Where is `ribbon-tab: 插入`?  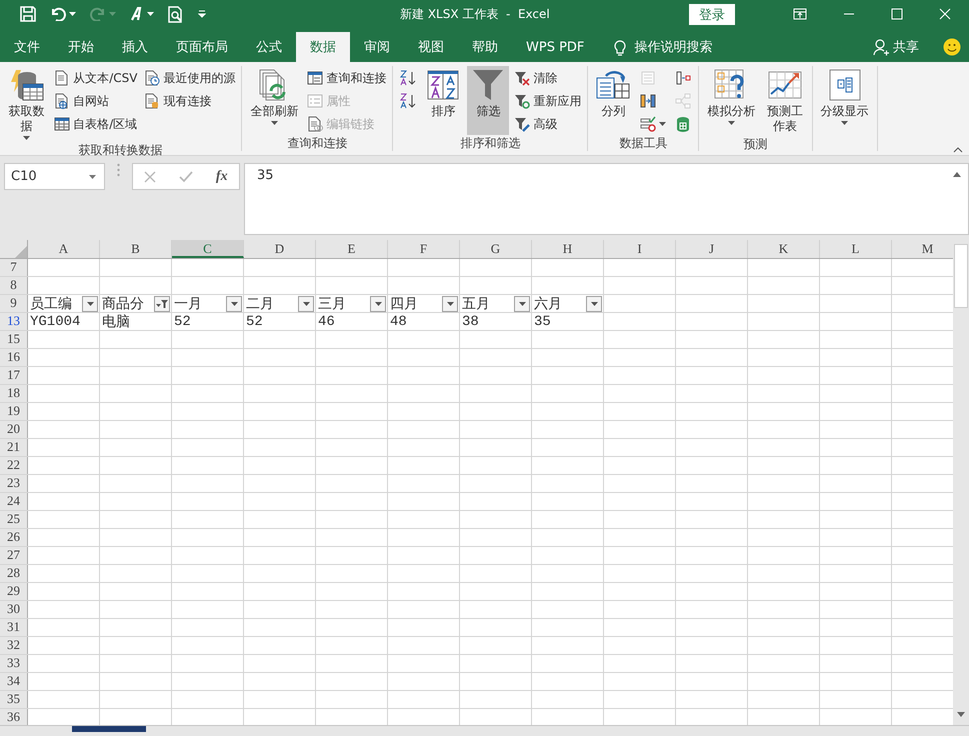 ribbon-tab: 插入 is located at coordinates (135, 47).